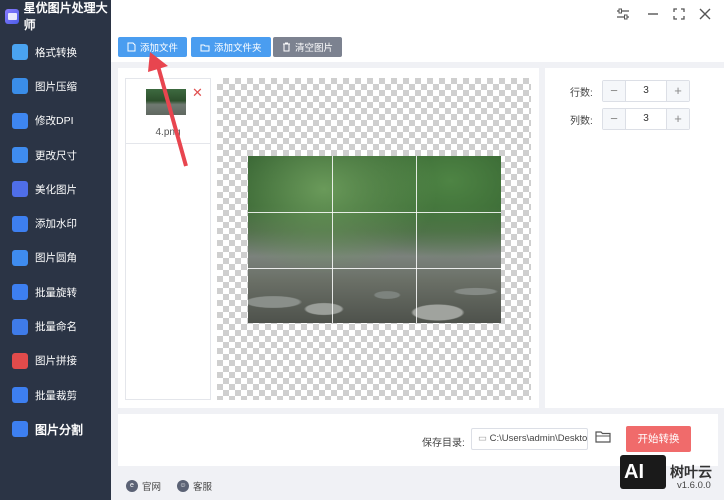 The width and height of the screenshot is (724, 500). Describe the element at coordinates (159, 48) in the screenshot. I see `add-file-label: 添加文件` at that location.